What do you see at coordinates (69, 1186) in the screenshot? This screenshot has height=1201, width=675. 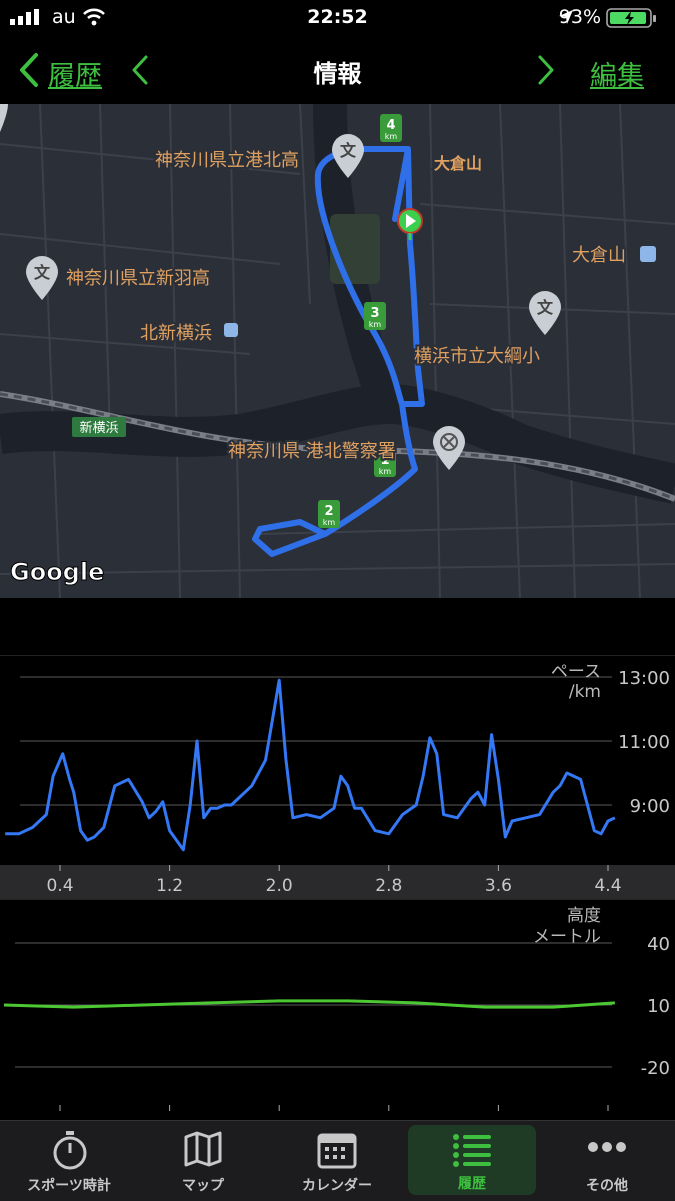 I see `tab-sports-watch-label: スポーツ時計` at bounding box center [69, 1186].